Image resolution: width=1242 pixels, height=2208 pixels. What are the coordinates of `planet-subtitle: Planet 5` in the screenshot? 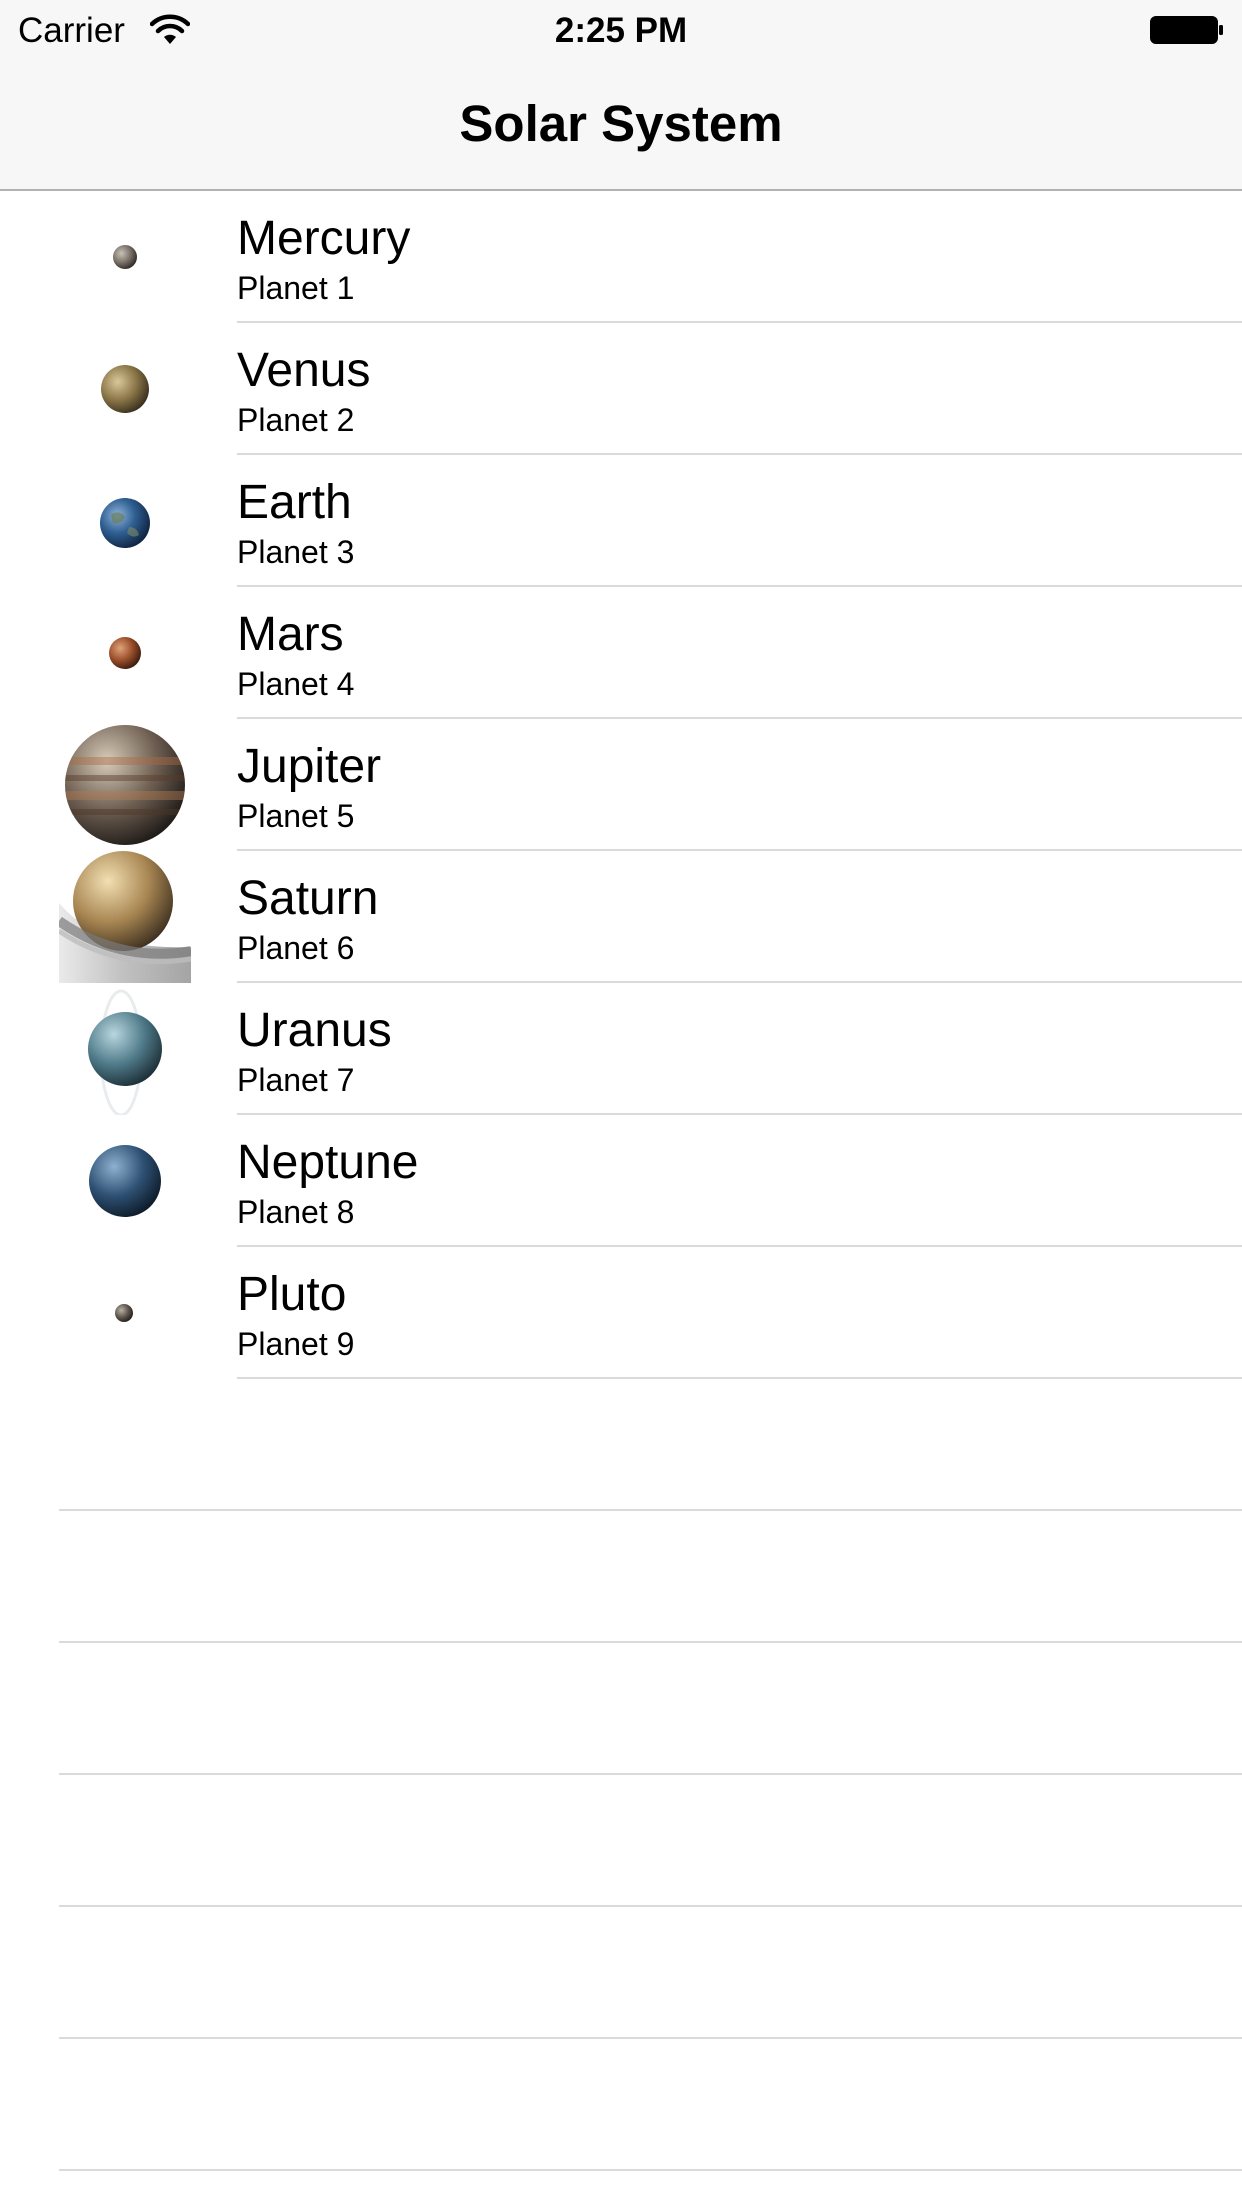 It's located at (296, 816).